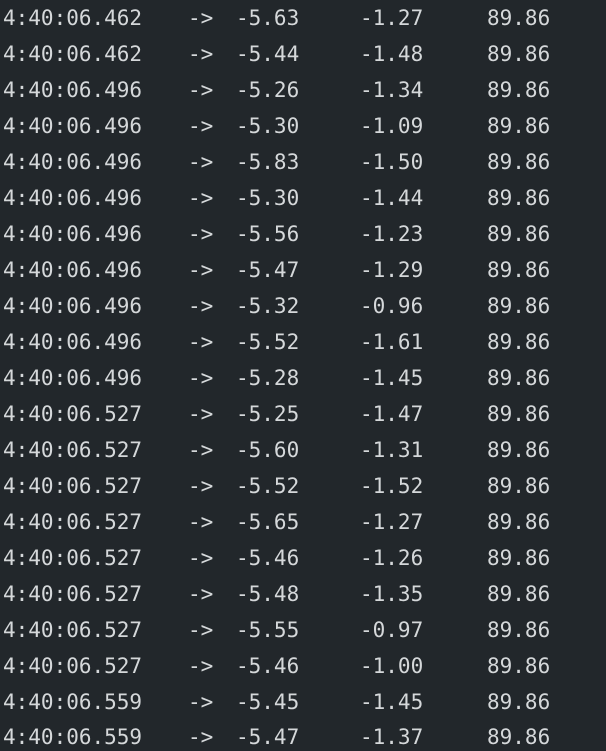 The height and width of the screenshot is (751, 606). I want to click on log-line: 4:40:06.559 -> -5.47 -1.37 89.86, so click(303, 735).